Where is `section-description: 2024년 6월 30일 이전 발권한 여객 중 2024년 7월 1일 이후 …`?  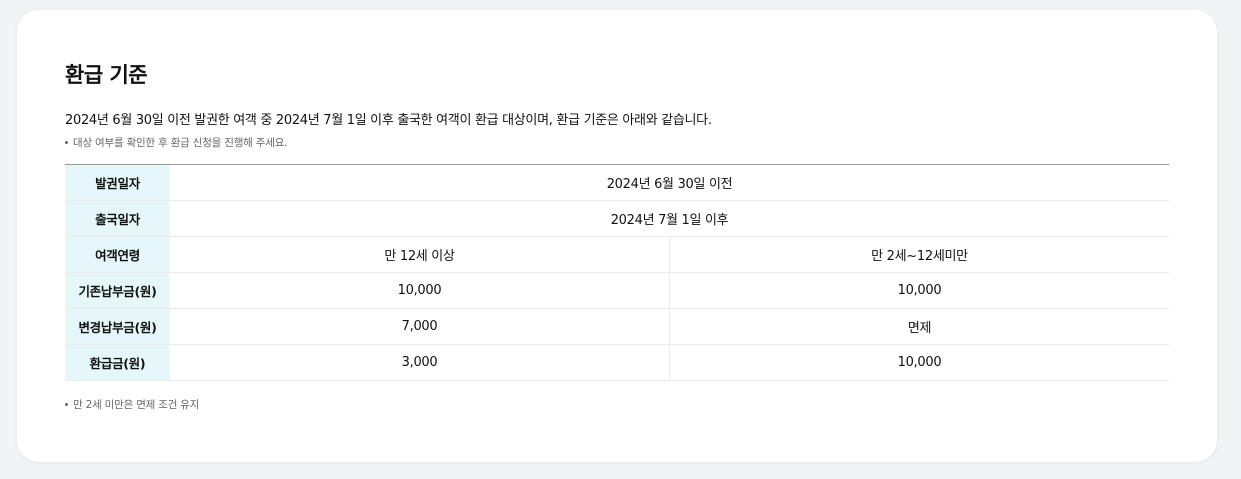 section-description: 2024년 6월 30일 이전 발권한 여객 중 2024년 7월 1일 이후 … is located at coordinates (388, 120).